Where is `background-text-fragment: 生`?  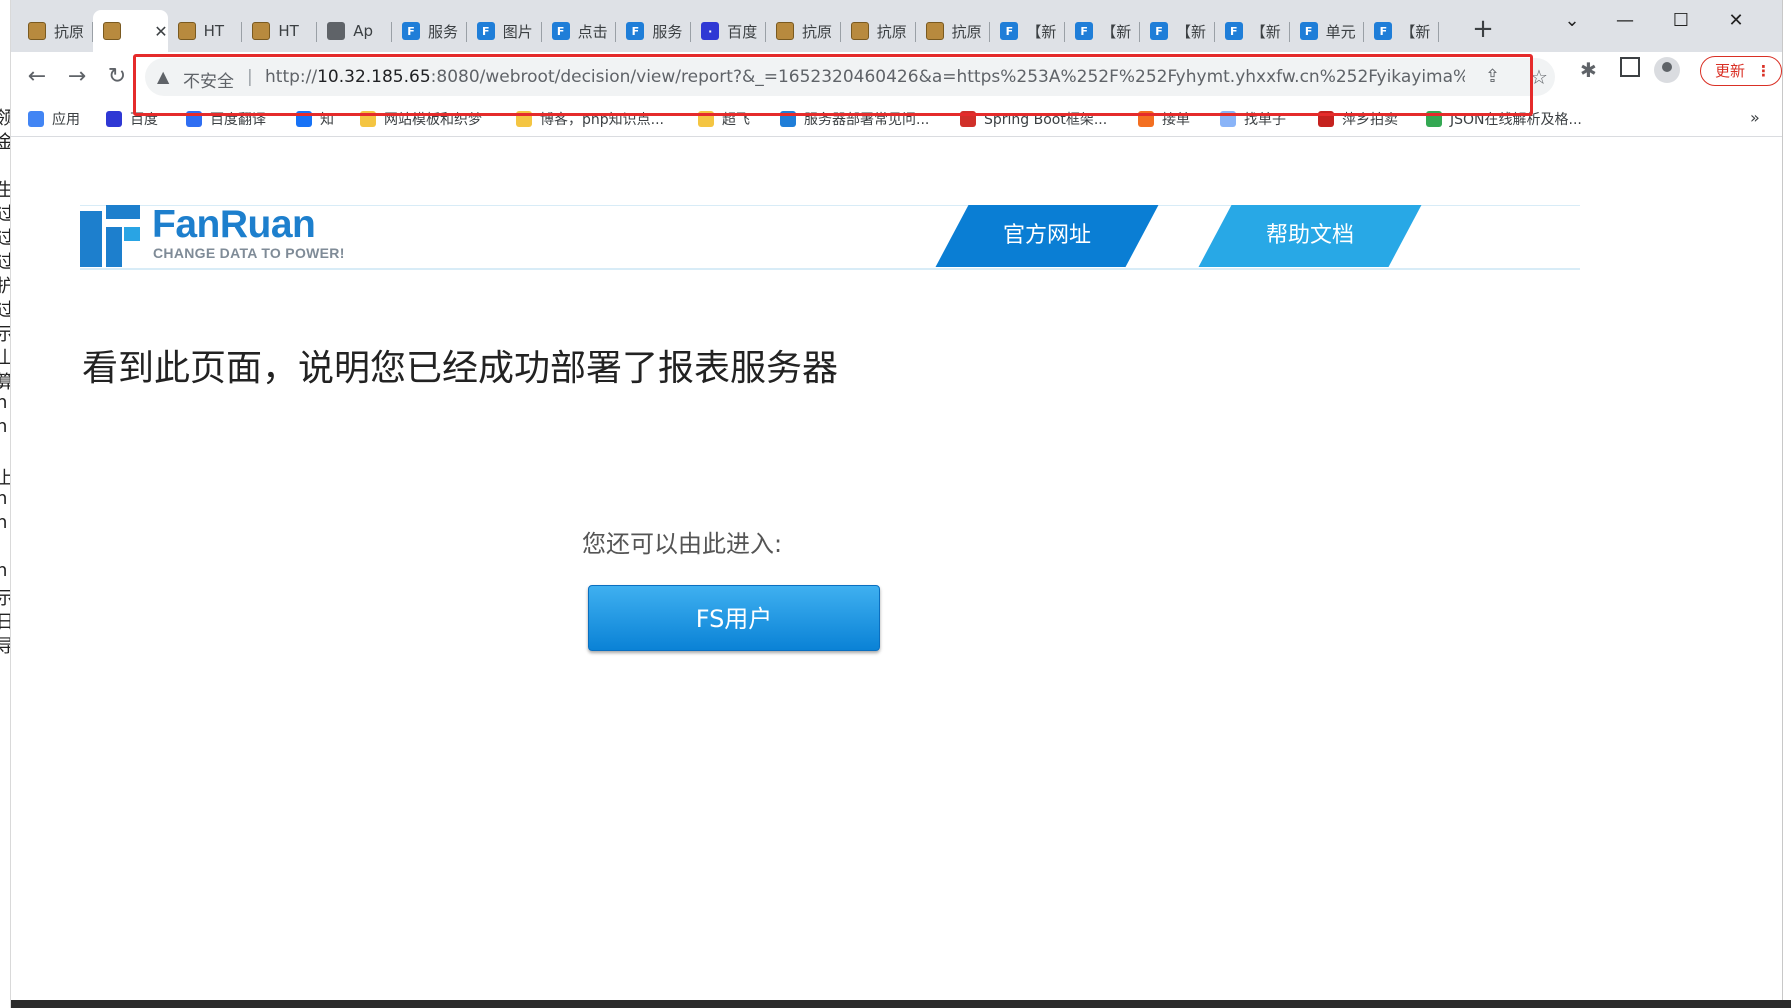 background-text-fragment: 生 is located at coordinates (5, 189).